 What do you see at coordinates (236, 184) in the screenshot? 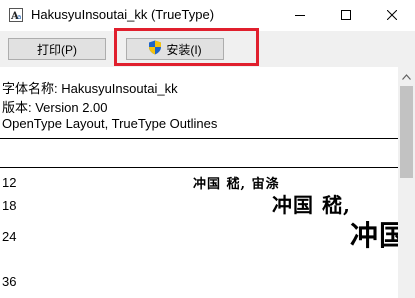
I see `sample-text: 冲国 嵇, 宙涤` at bounding box center [236, 184].